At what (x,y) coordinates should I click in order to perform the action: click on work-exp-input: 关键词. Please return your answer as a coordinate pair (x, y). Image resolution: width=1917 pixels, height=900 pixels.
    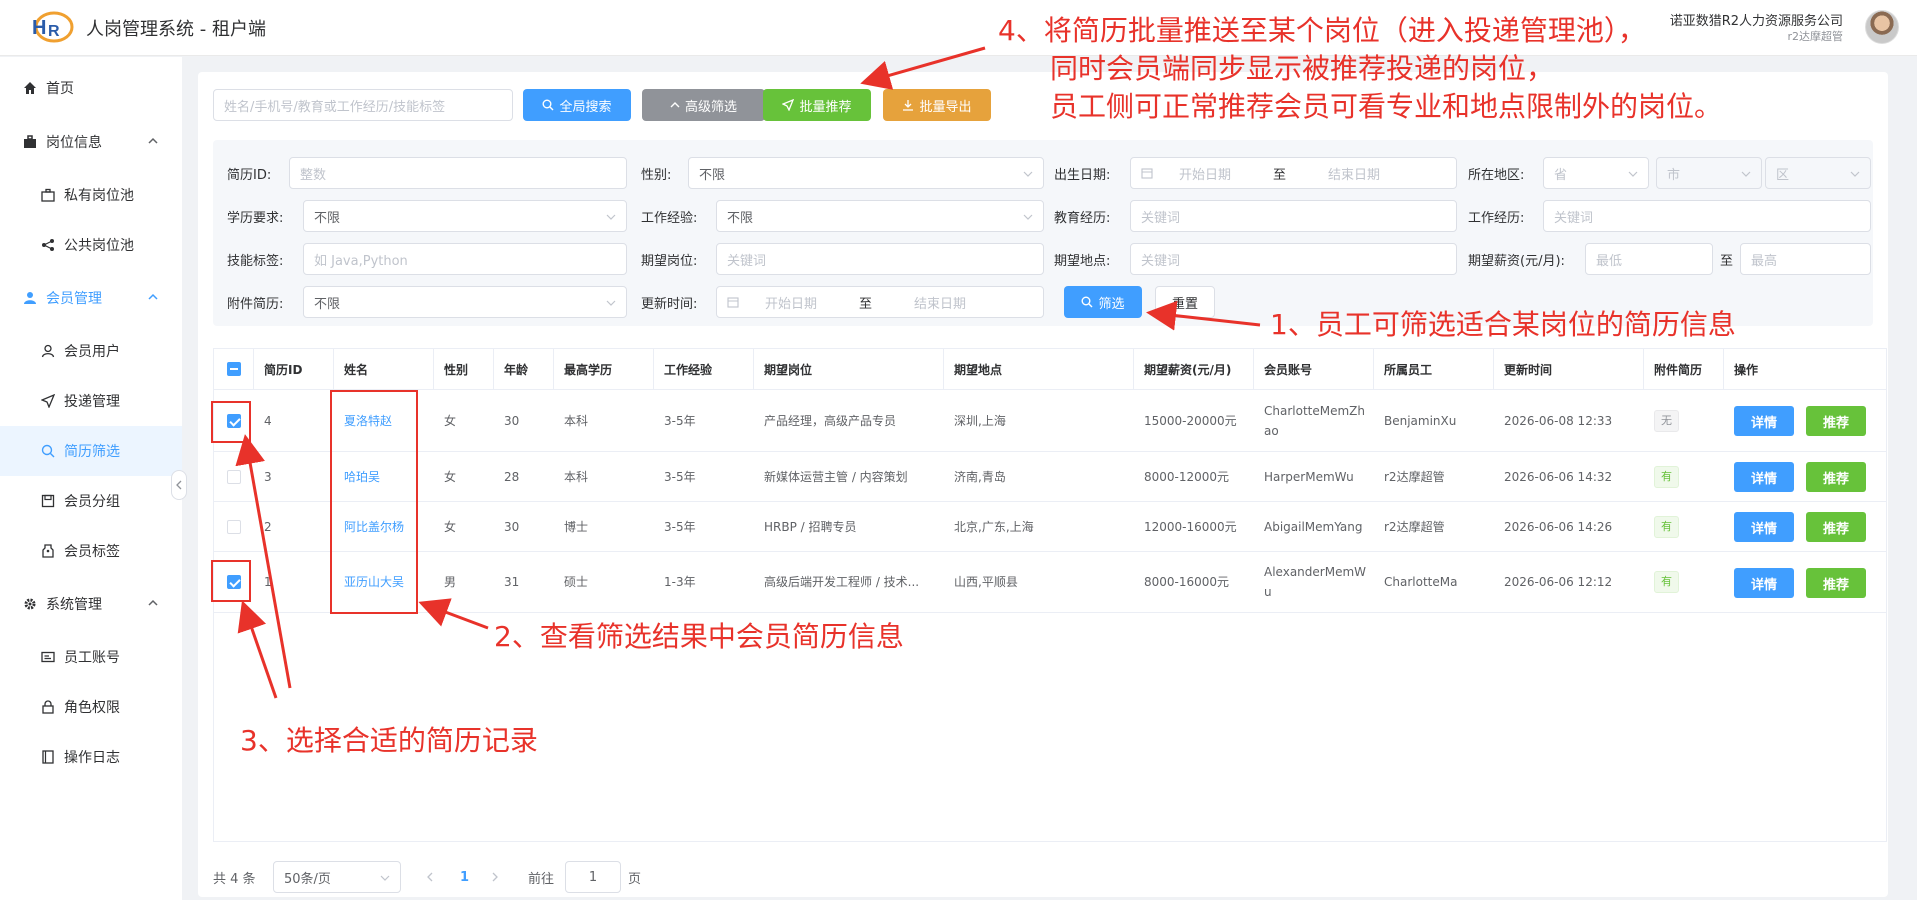
    Looking at the image, I should click on (1707, 216).